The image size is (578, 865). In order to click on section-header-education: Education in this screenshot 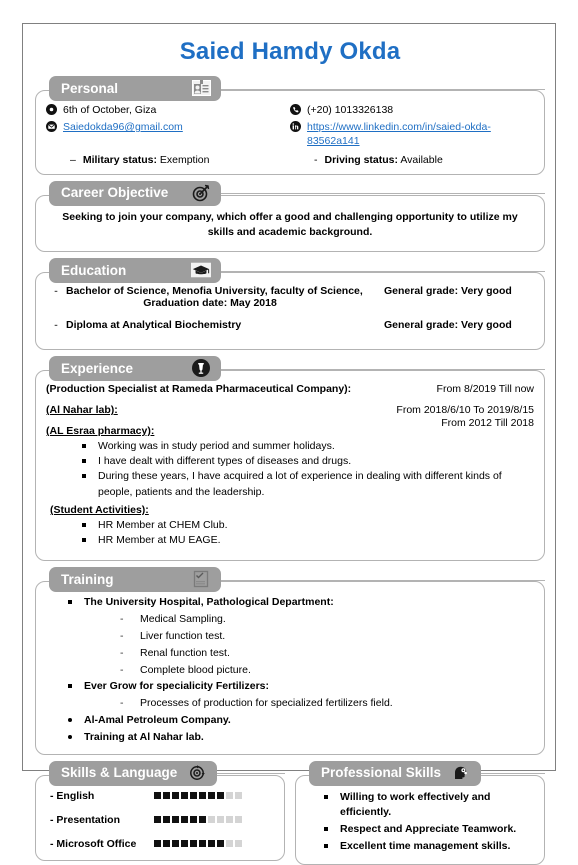, I will do `click(135, 270)`.